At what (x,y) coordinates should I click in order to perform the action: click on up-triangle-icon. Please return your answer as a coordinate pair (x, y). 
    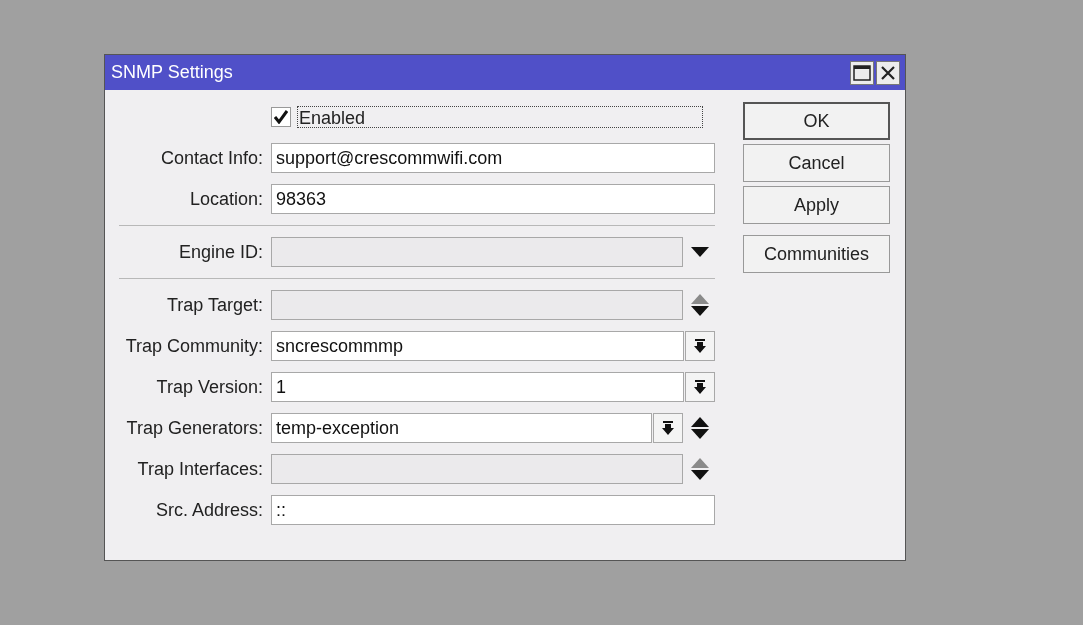
    Looking at the image, I should click on (700, 422).